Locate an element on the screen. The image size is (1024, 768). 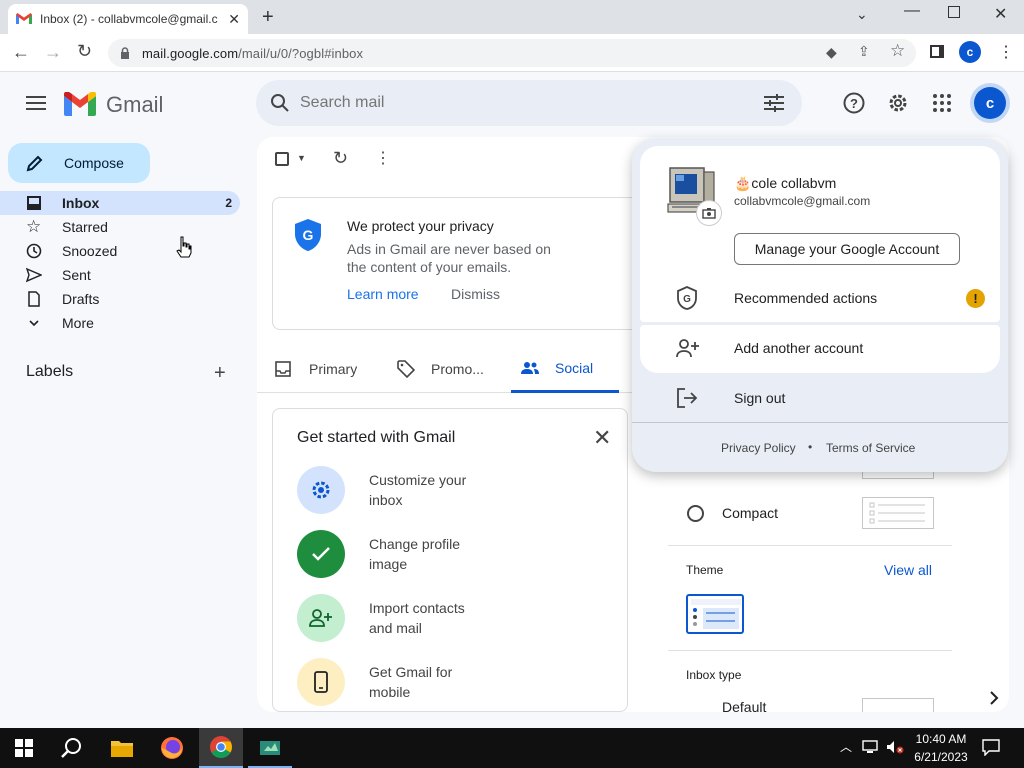
file-explorer-icon is located at coordinates (122, 748).